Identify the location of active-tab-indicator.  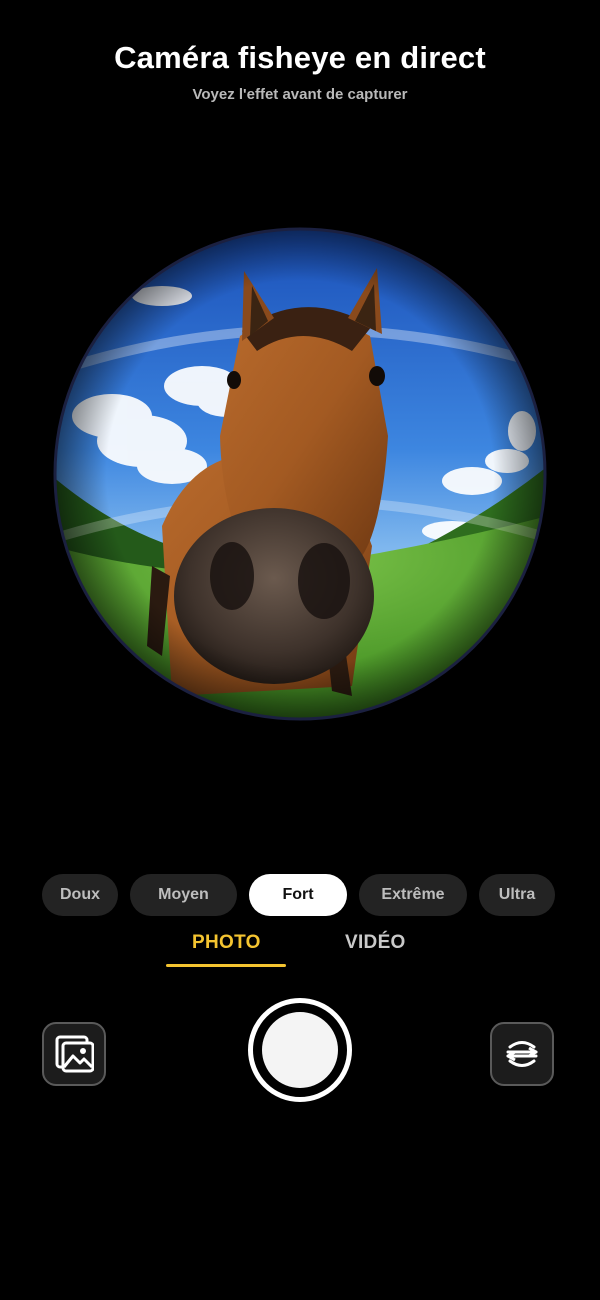
(226, 965).